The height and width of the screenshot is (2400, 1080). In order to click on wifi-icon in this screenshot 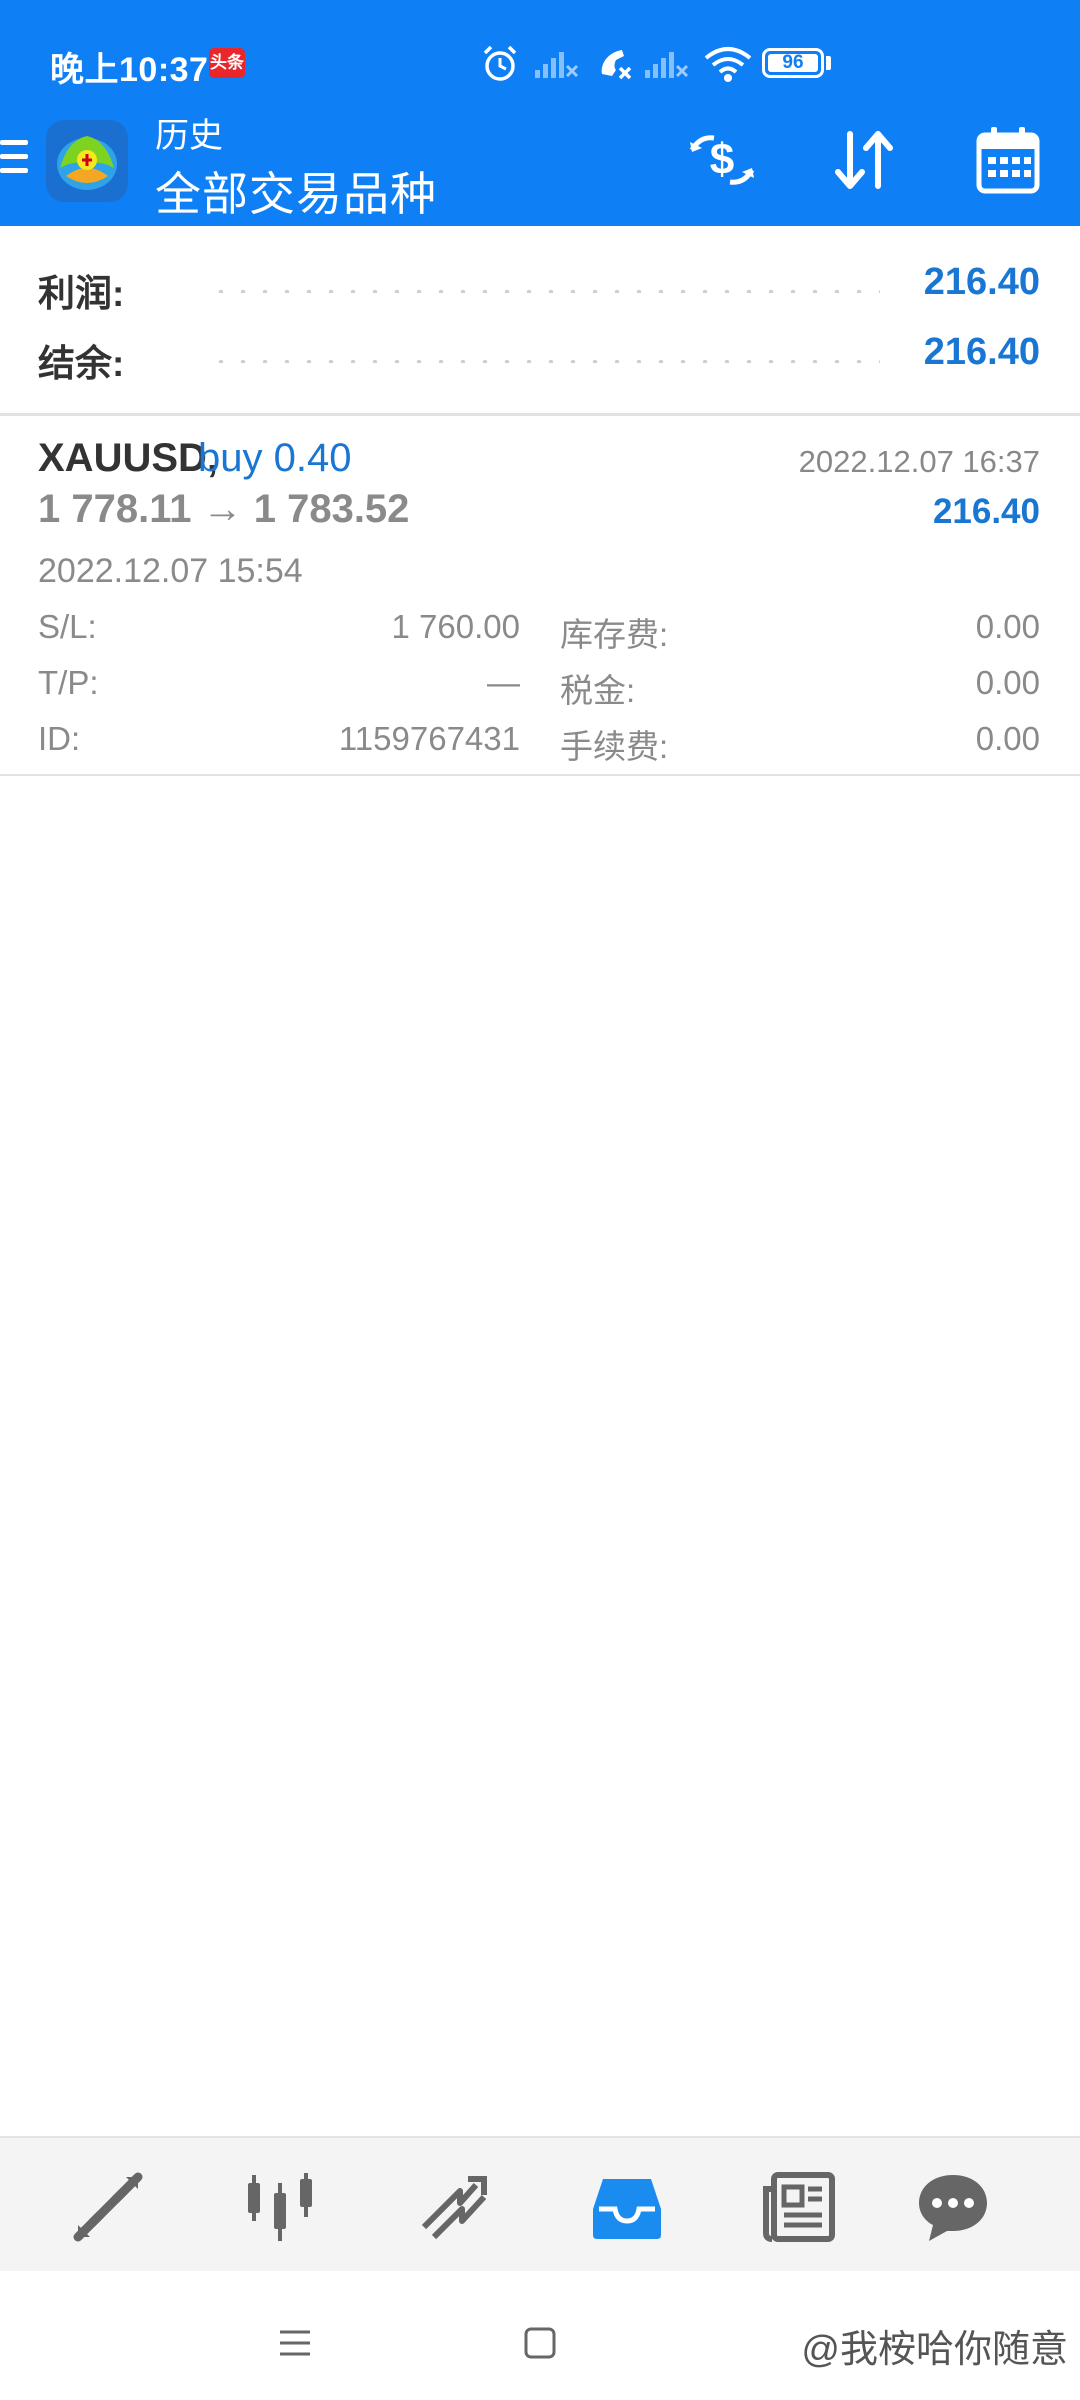, I will do `click(728, 64)`.